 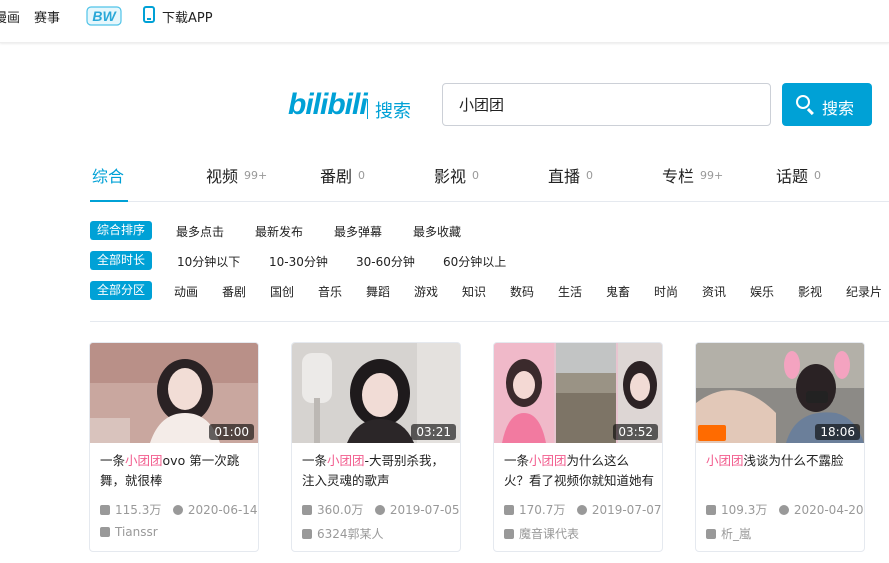 What do you see at coordinates (450, 176) in the screenshot?
I see `tab-label: 影视` at bounding box center [450, 176].